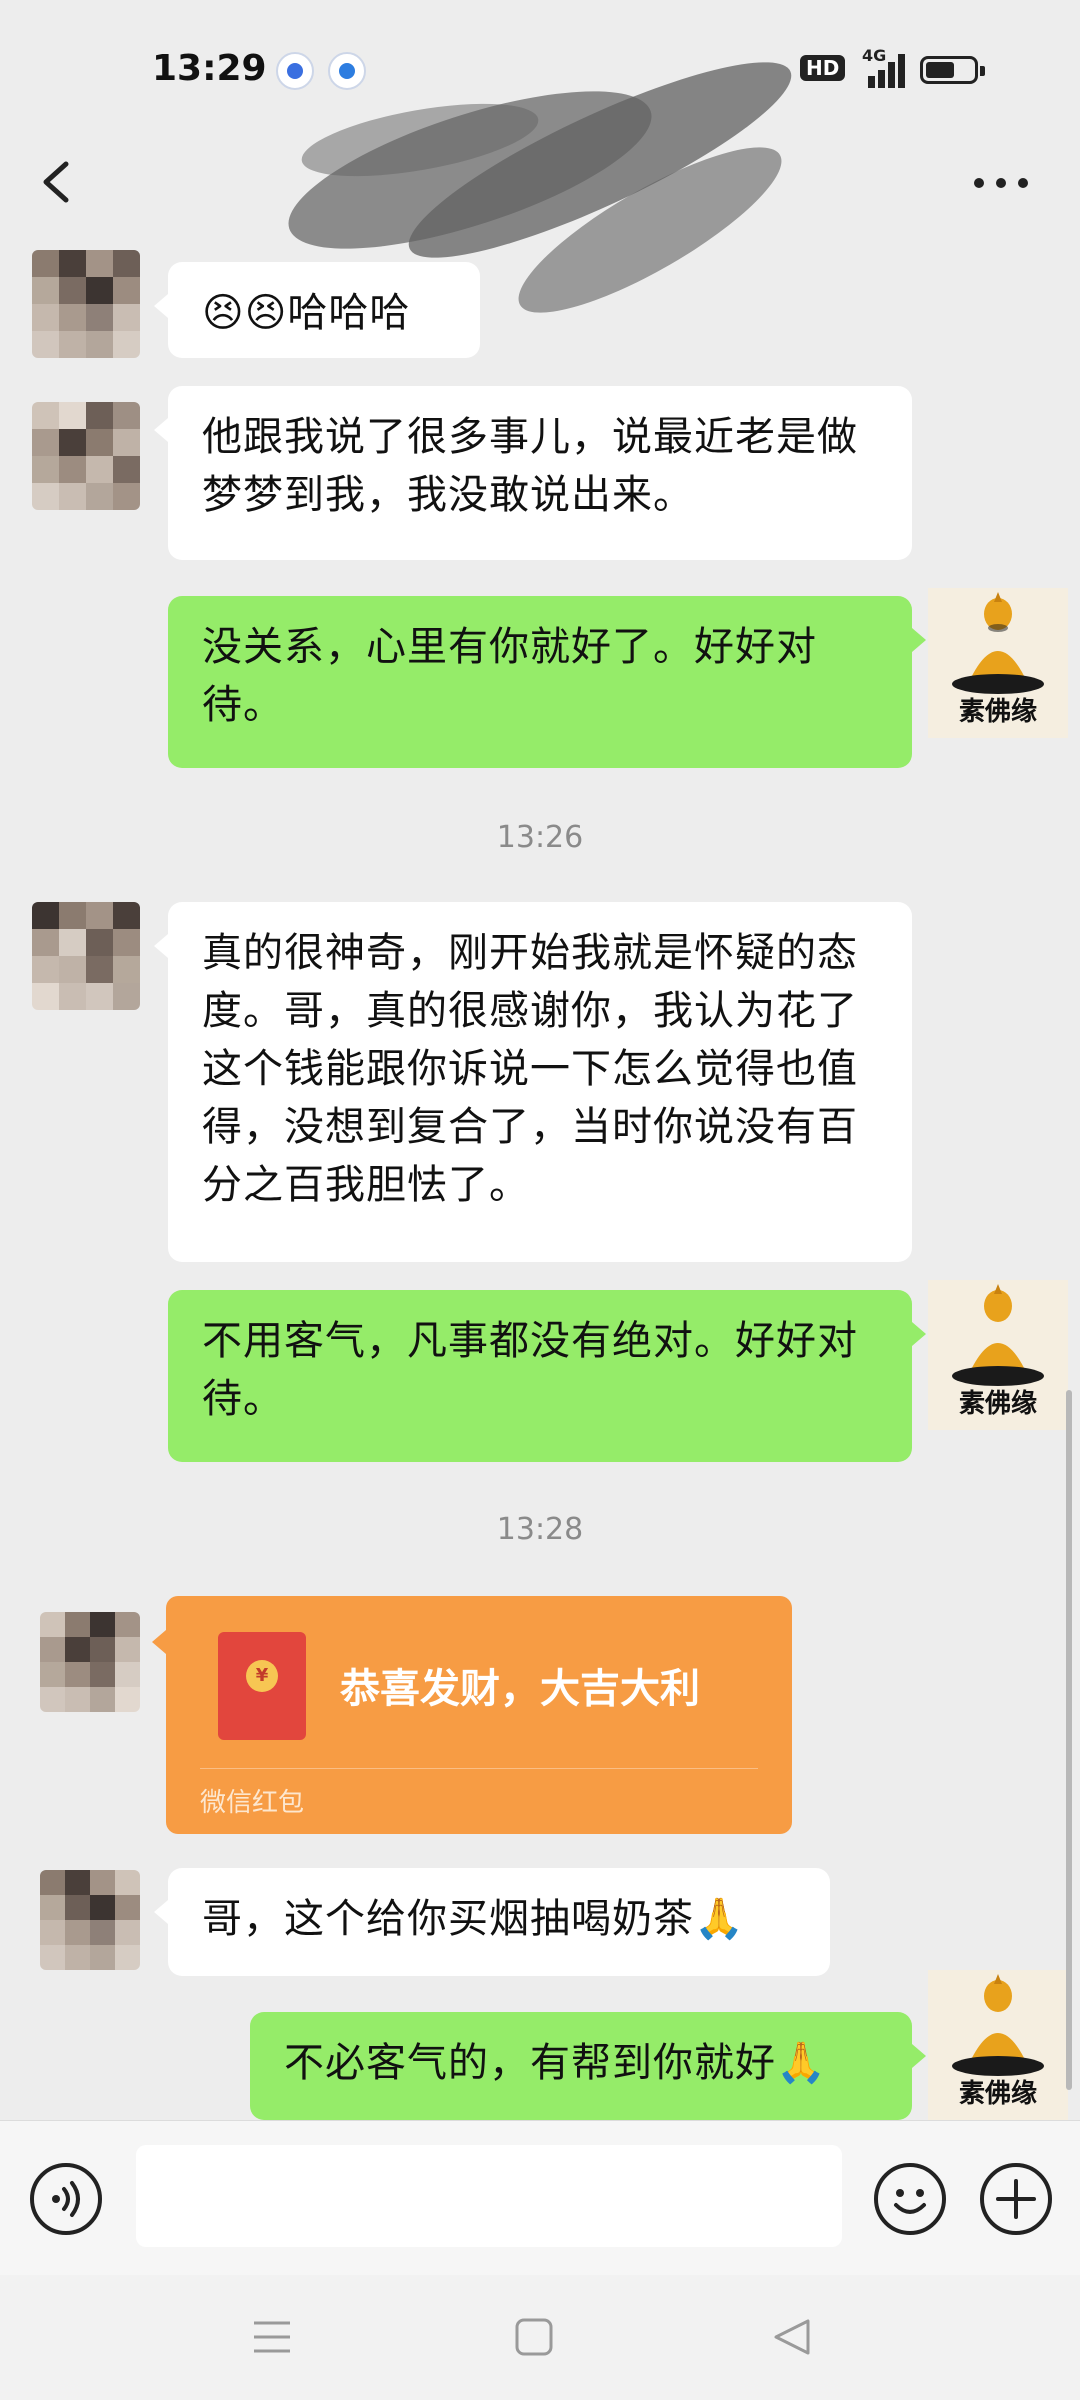 The image size is (1080, 2400). I want to click on system-navigation-bar, so click(540, 2337).